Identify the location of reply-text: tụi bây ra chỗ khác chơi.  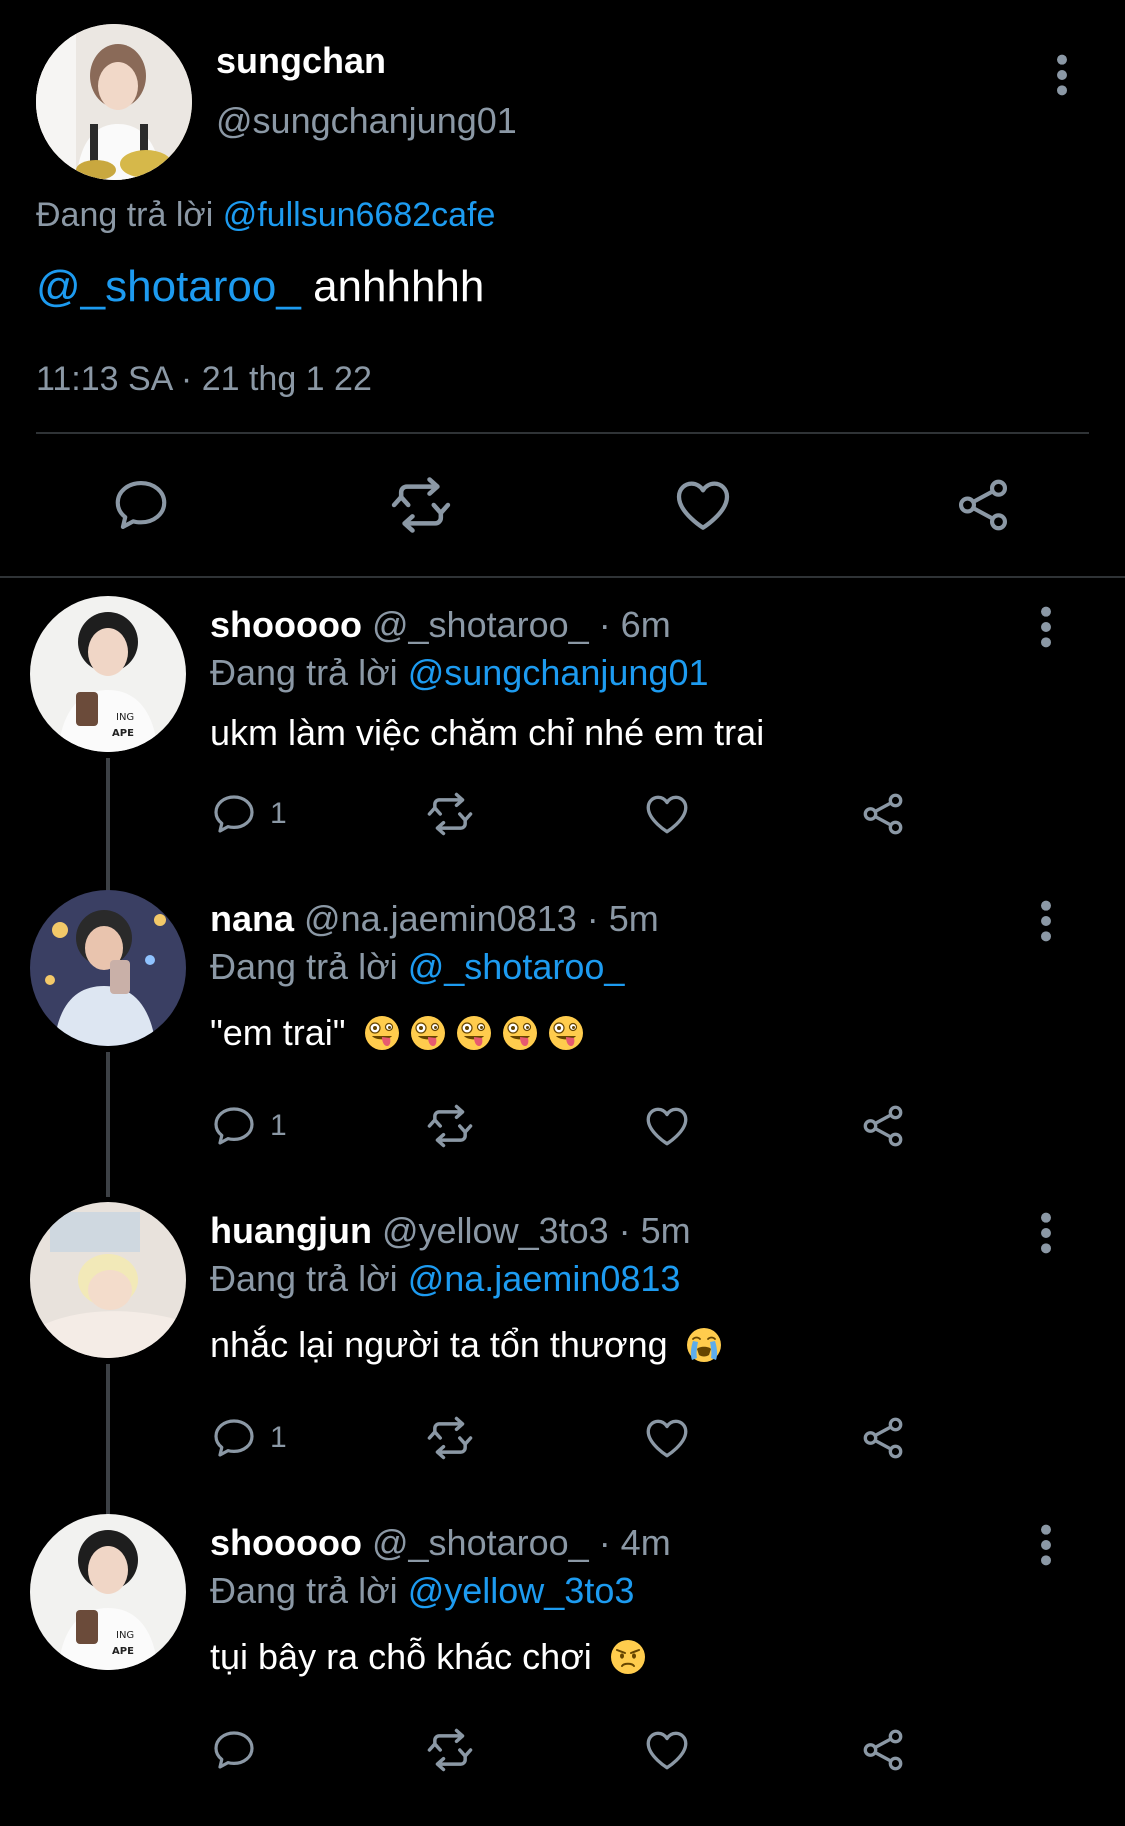
(428, 1657).